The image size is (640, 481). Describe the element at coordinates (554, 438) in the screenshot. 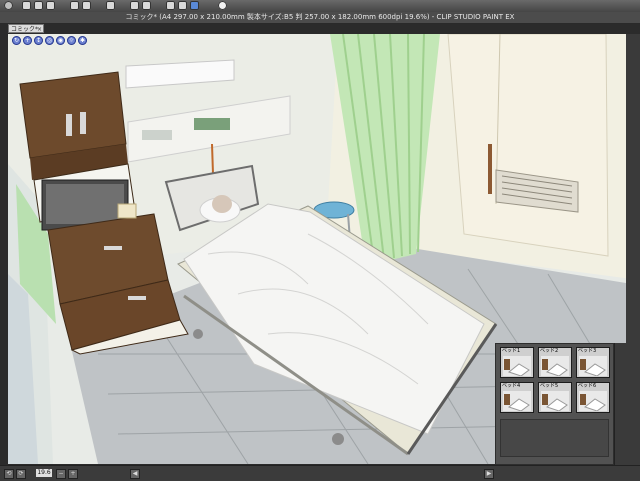

I see `preset-detail-area` at that location.